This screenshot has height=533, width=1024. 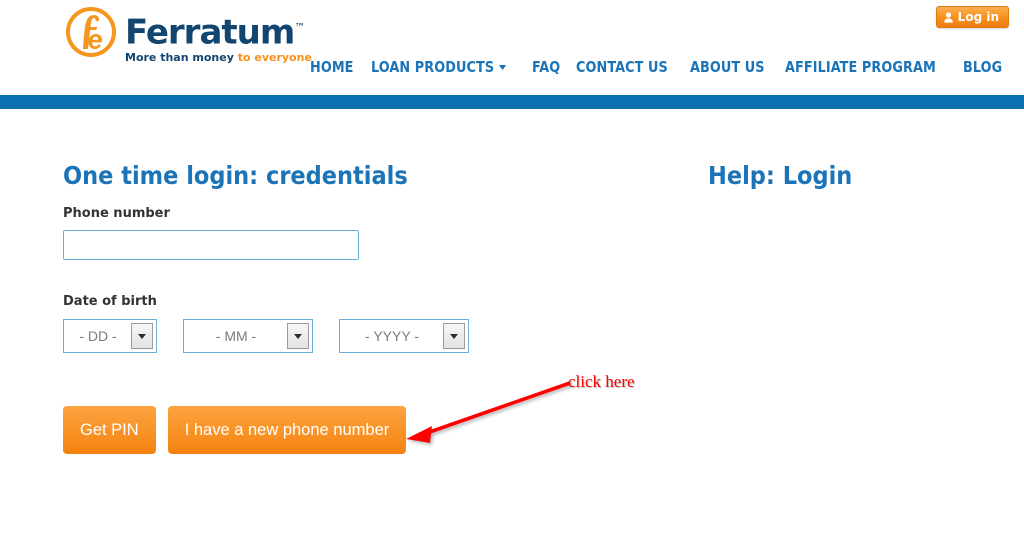 What do you see at coordinates (948, 17) in the screenshot?
I see `user-icon` at bounding box center [948, 17].